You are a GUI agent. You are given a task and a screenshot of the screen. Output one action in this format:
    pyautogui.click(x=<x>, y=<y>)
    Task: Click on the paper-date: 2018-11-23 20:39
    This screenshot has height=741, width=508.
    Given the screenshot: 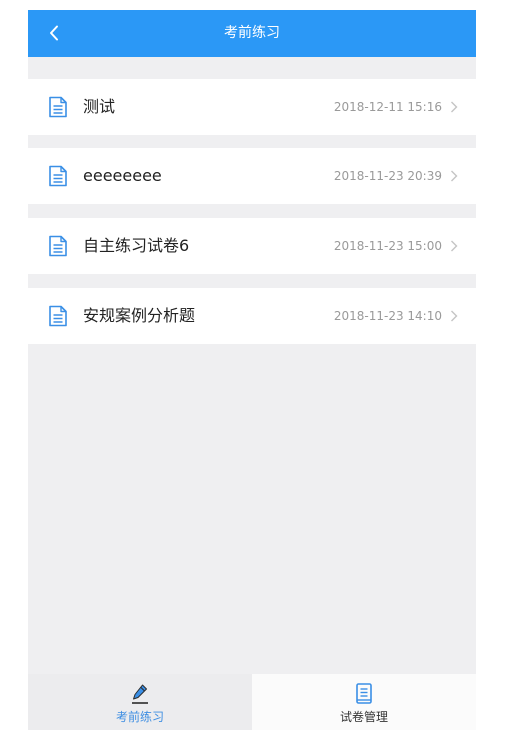 What is the action you would take?
    pyautogui.click(x=387, y=176)
    